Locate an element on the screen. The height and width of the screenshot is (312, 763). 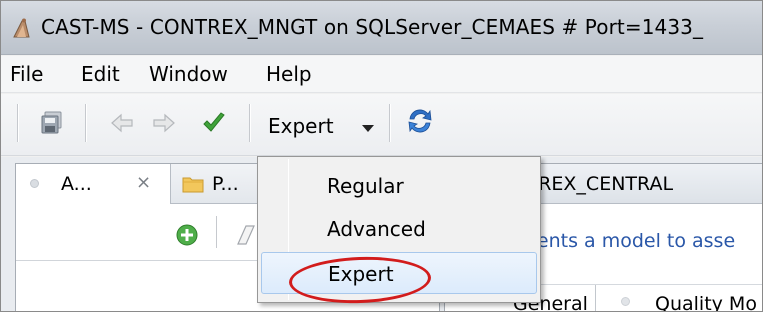
close-icon: ⨯ is located at coordinates (143, 182).